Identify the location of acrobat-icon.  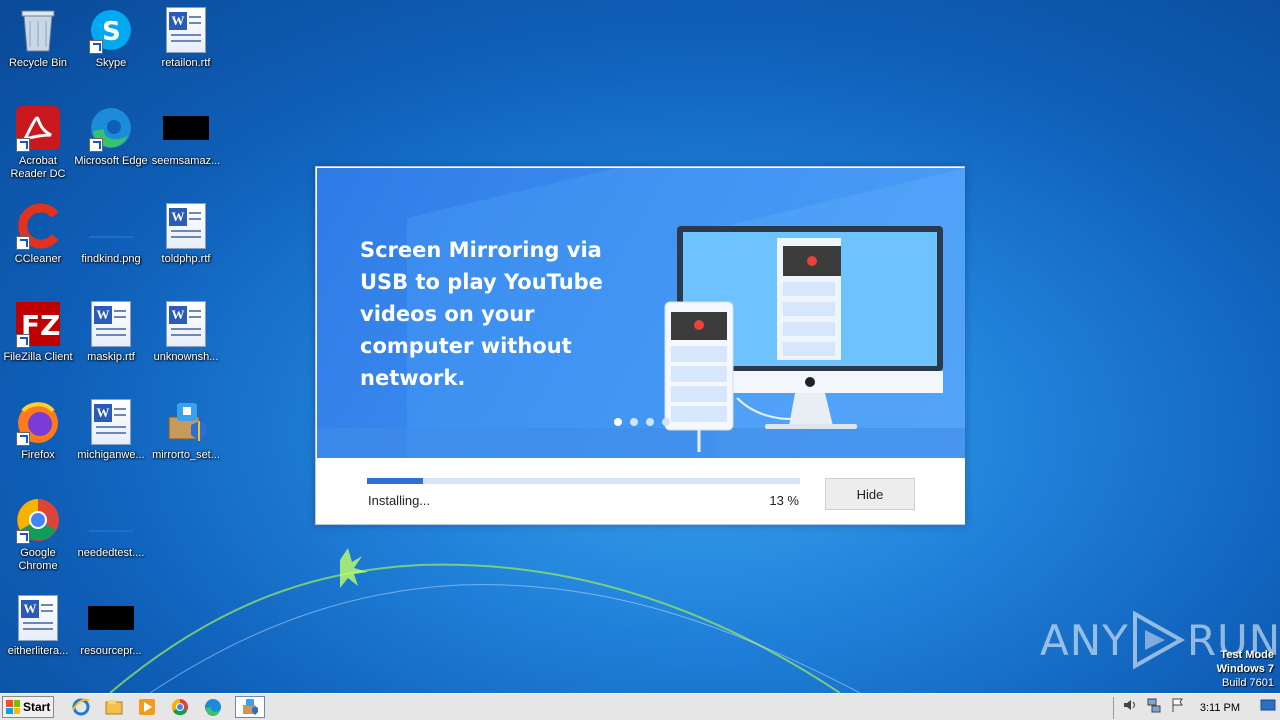
(38, 128).